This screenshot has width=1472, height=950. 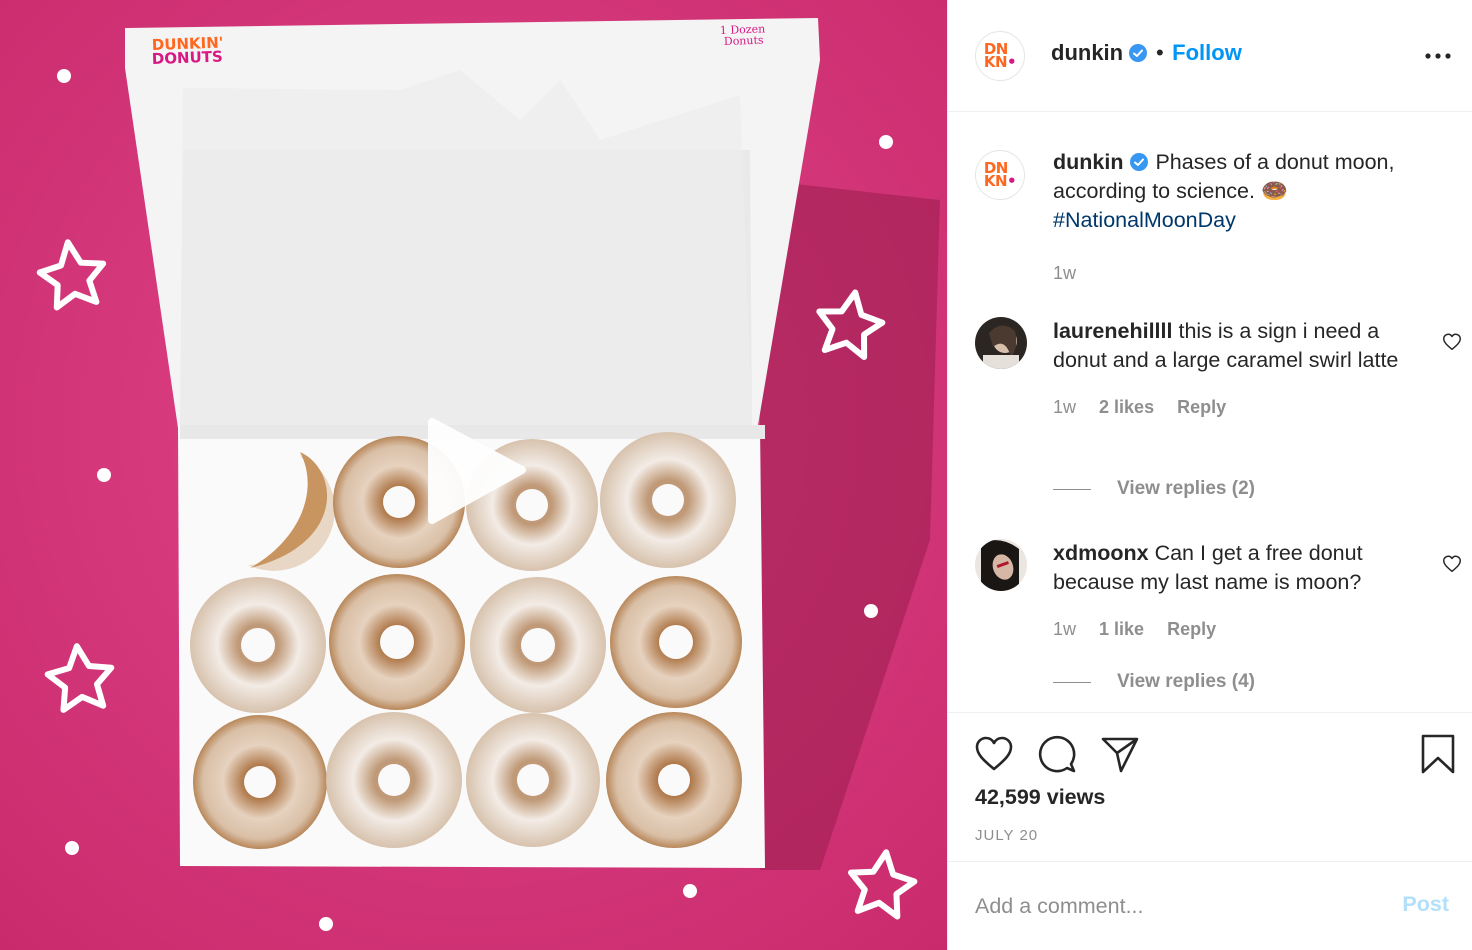 I want to click on caption-time: 1w, so click(x=1064, y=273).